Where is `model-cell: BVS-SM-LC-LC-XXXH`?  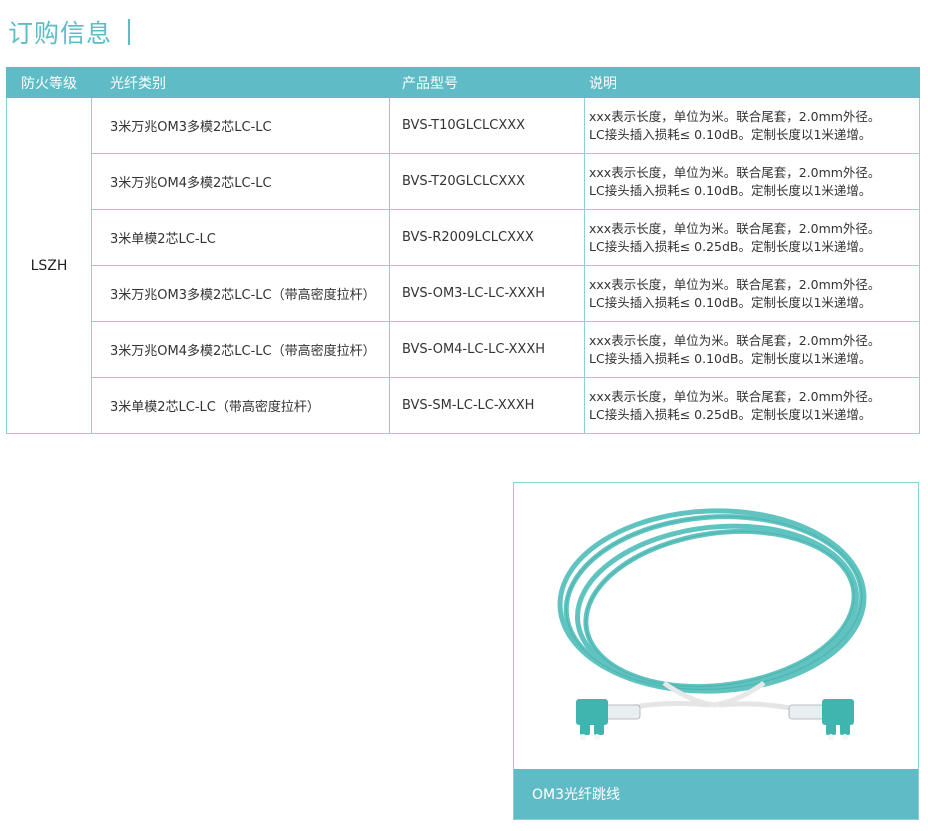
model-cell: BVS-SM-LC-LC-XXXH is located at coordinates (487, 405).